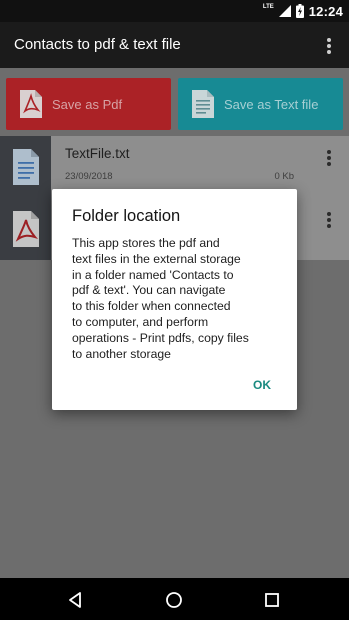 This screenshot has height=620, width=349. Describe the element at coordinates (271, 104) in the screenshot. I see `save-as-text-label: Save as Text file` at that location.